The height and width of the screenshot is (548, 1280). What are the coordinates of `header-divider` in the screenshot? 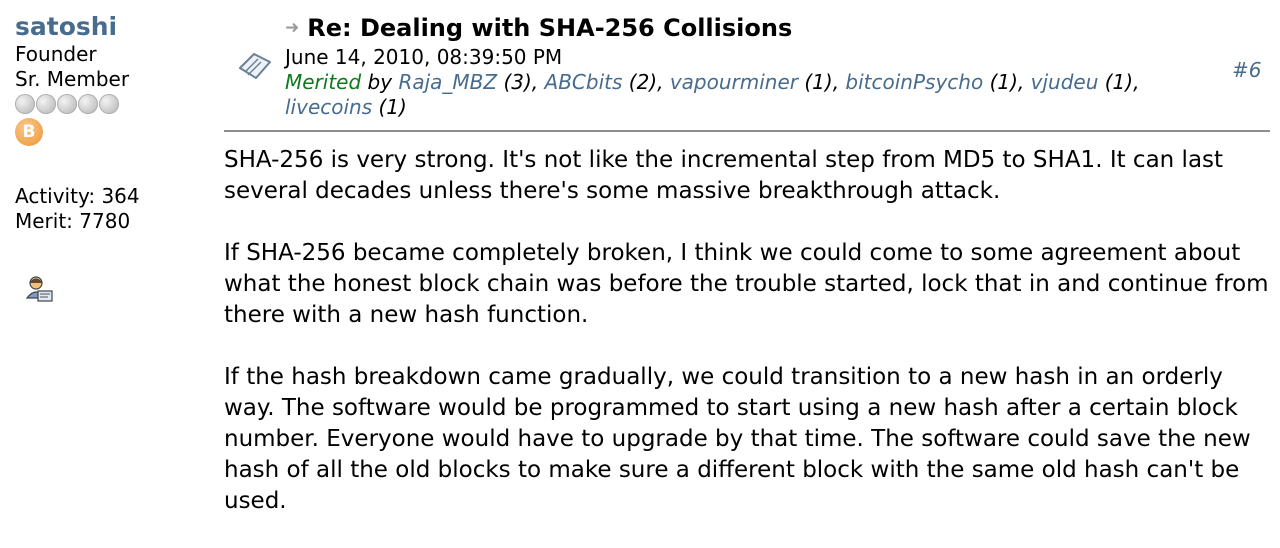 It's located at (747, 131).